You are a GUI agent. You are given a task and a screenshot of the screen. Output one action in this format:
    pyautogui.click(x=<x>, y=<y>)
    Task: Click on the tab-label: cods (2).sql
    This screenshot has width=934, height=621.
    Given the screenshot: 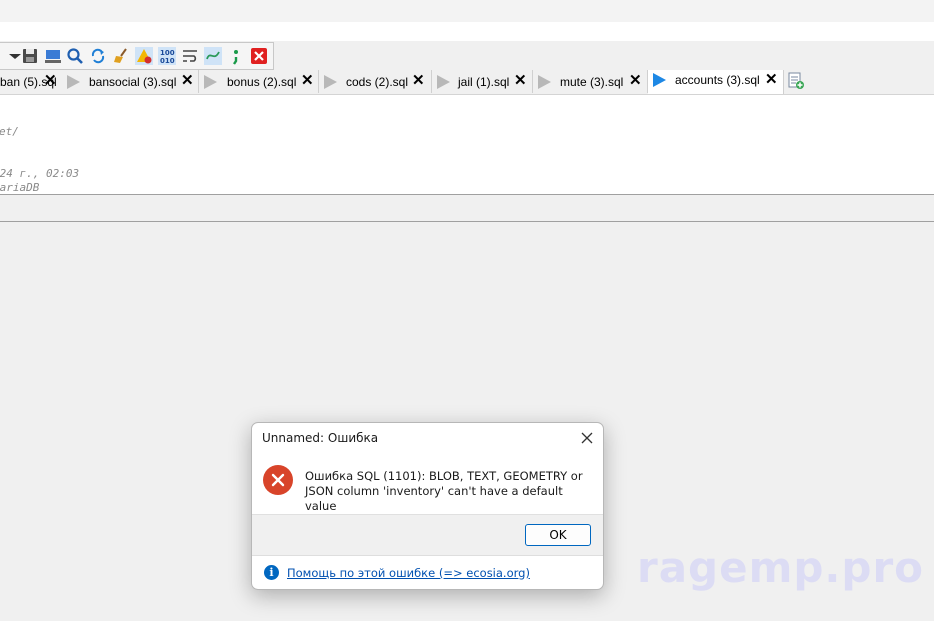 What is the action you would take?
    pyautogui.click(x=377, y=82)
    